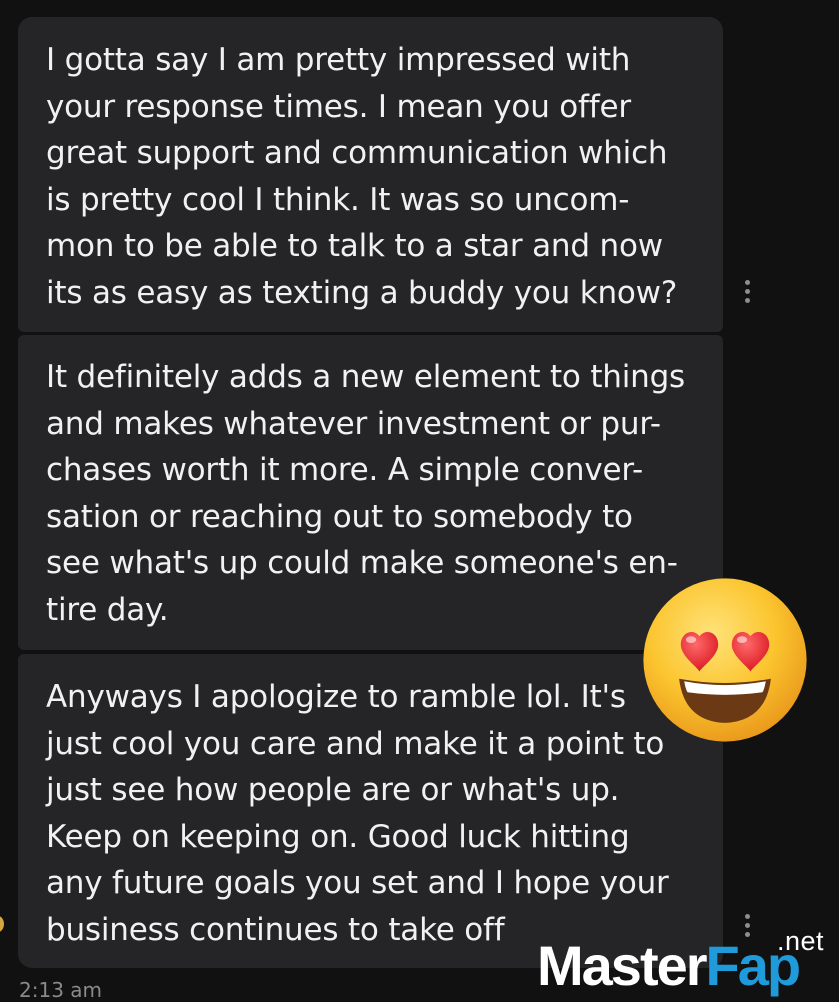  What do you see at coordinates (338, 836) in the screenshot?
I see `message-line: Keep on keeping on. Good luck hitting` at bounding box center [338, 836].